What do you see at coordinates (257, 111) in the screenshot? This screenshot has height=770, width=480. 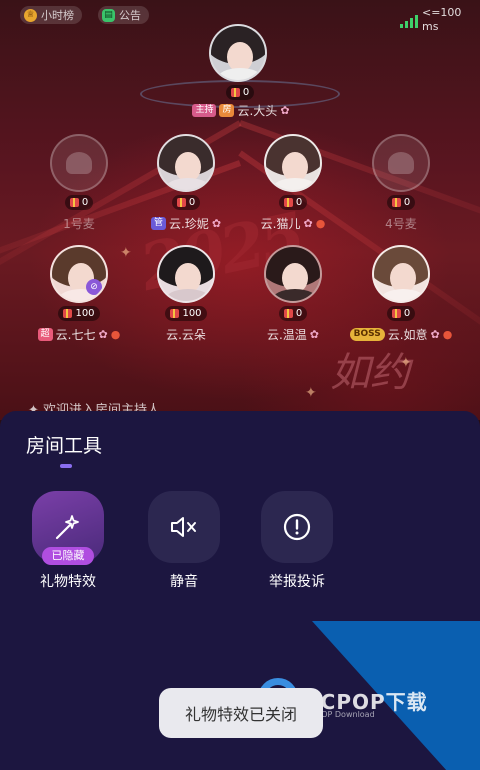 I see `host-name: 云.大头` at bounding box center [257, 111].